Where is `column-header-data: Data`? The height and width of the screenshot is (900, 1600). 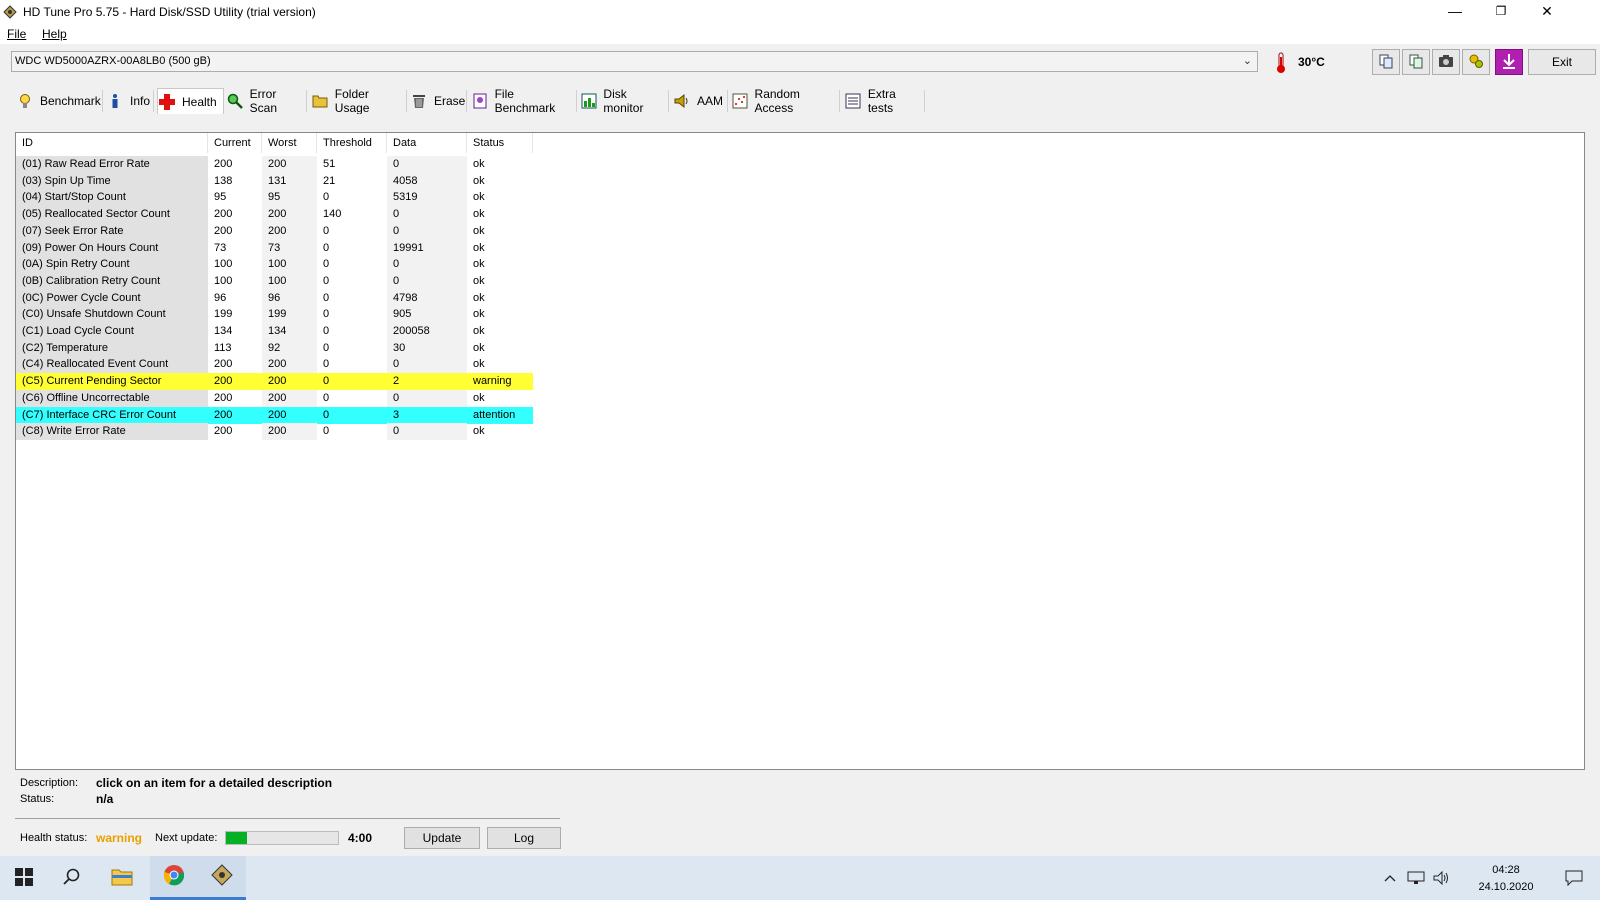 column-header-data: Data is located at coordinates (427, 143).